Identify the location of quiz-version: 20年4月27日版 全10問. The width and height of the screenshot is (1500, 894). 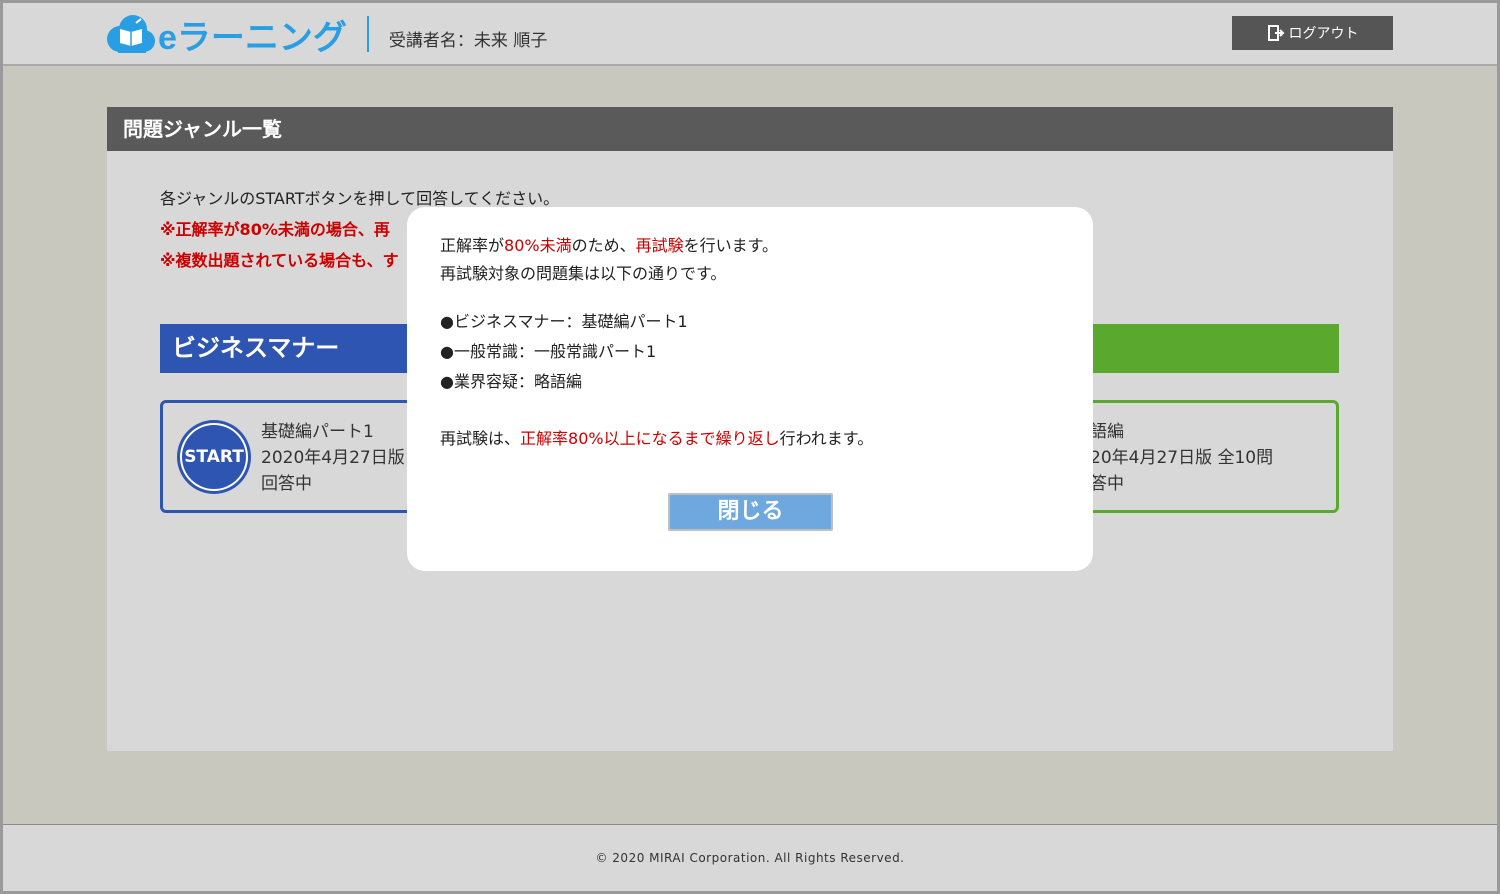
(1182, 458).